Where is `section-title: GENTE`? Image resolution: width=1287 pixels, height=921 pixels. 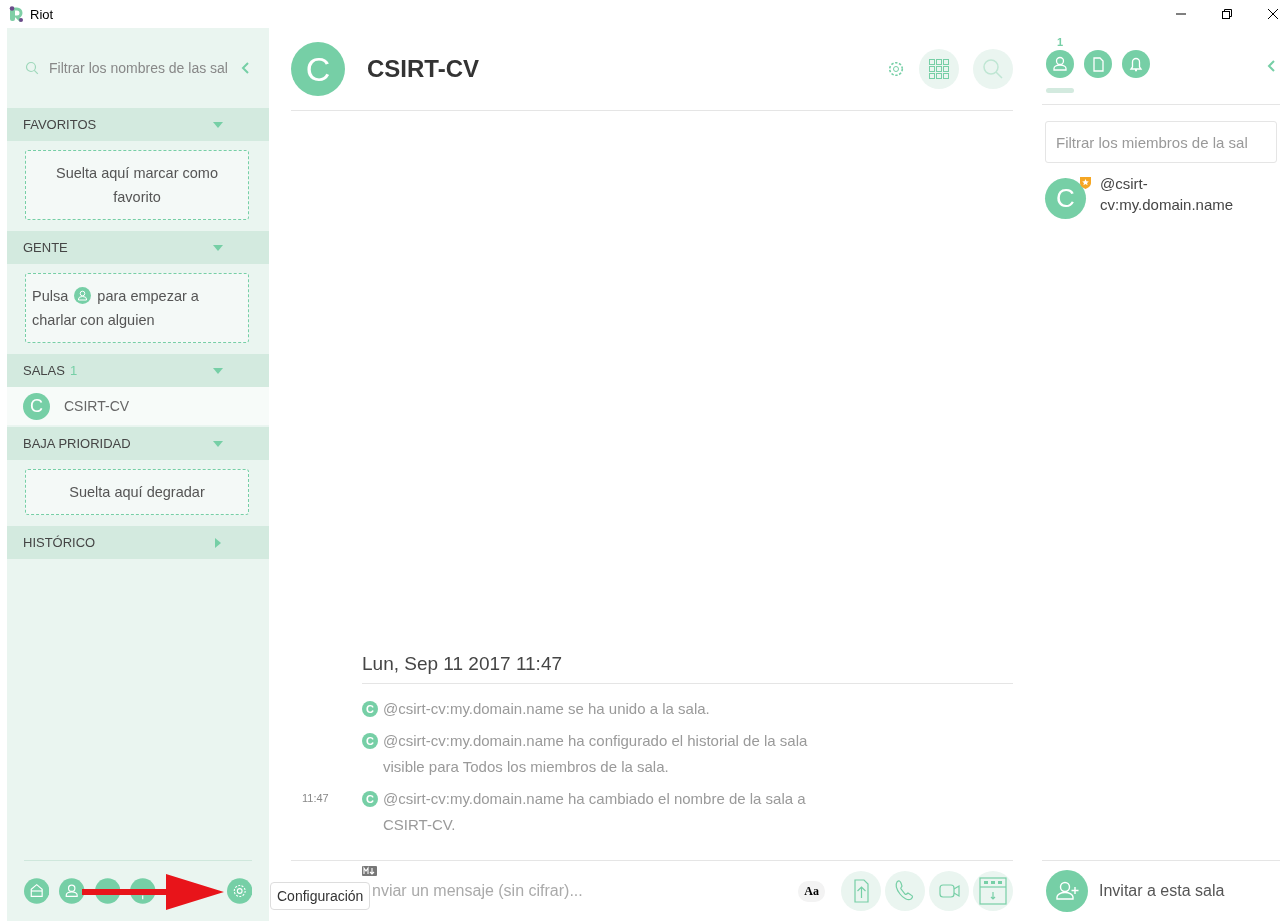 section-title: GENTE is located at coordinates (45, 247).